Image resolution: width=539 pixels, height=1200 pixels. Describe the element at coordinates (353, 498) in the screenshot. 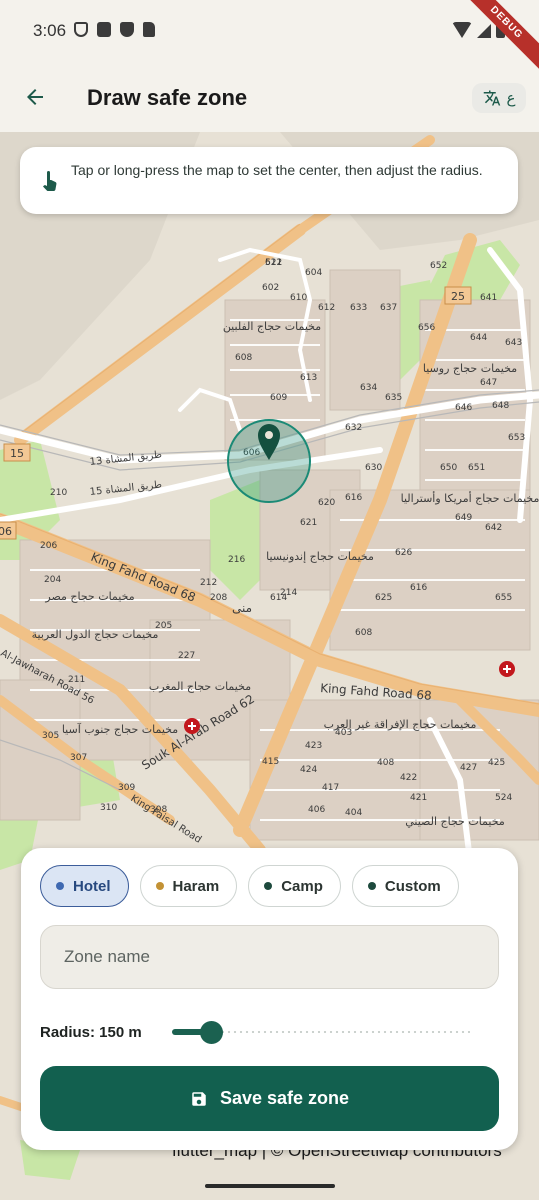

I see `block-number-label: 616` at that location.